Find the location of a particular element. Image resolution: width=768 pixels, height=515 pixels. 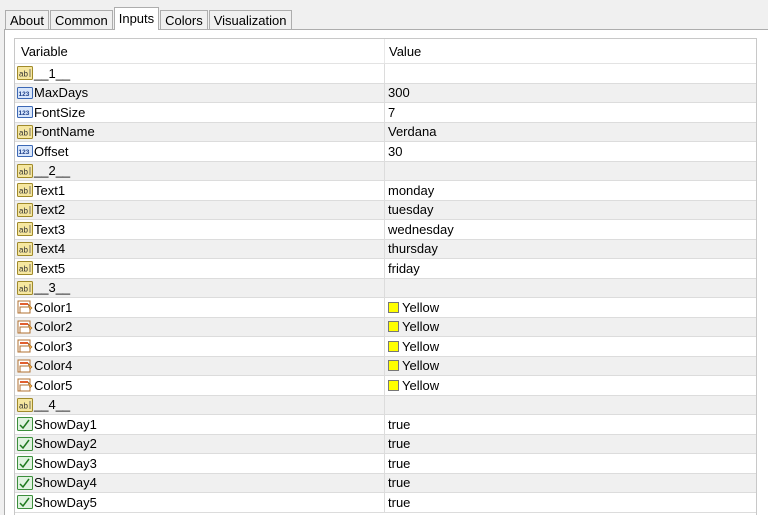

variable-name: FontSize is located at coordinates (60, 112).